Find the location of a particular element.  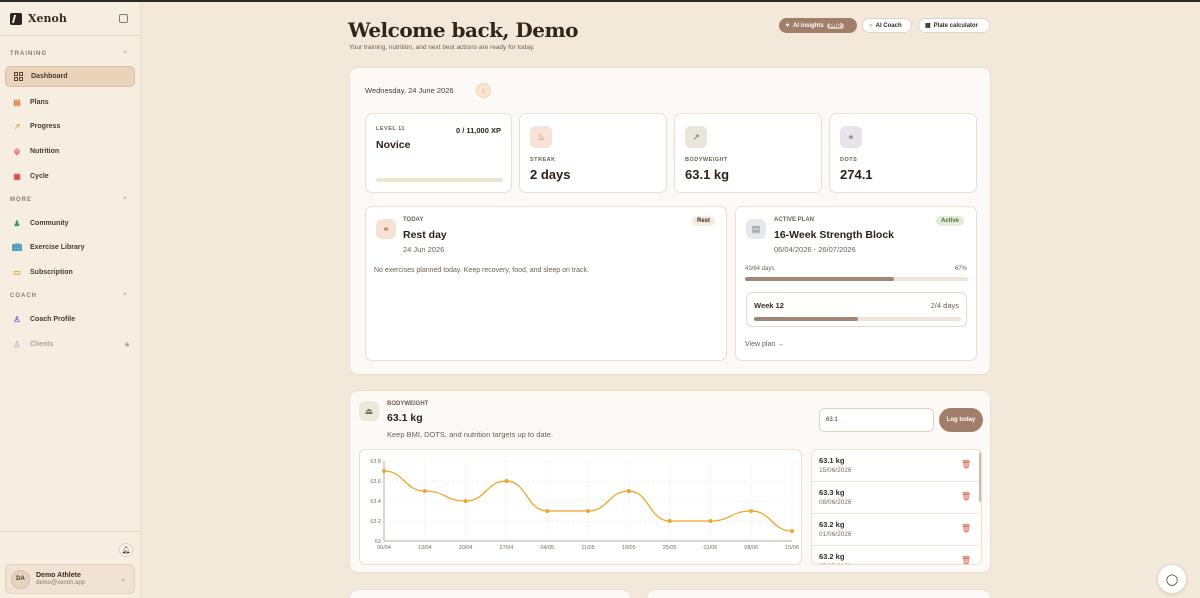

dumbbell-icon: ⚭ is located at coordinates (851, 137).